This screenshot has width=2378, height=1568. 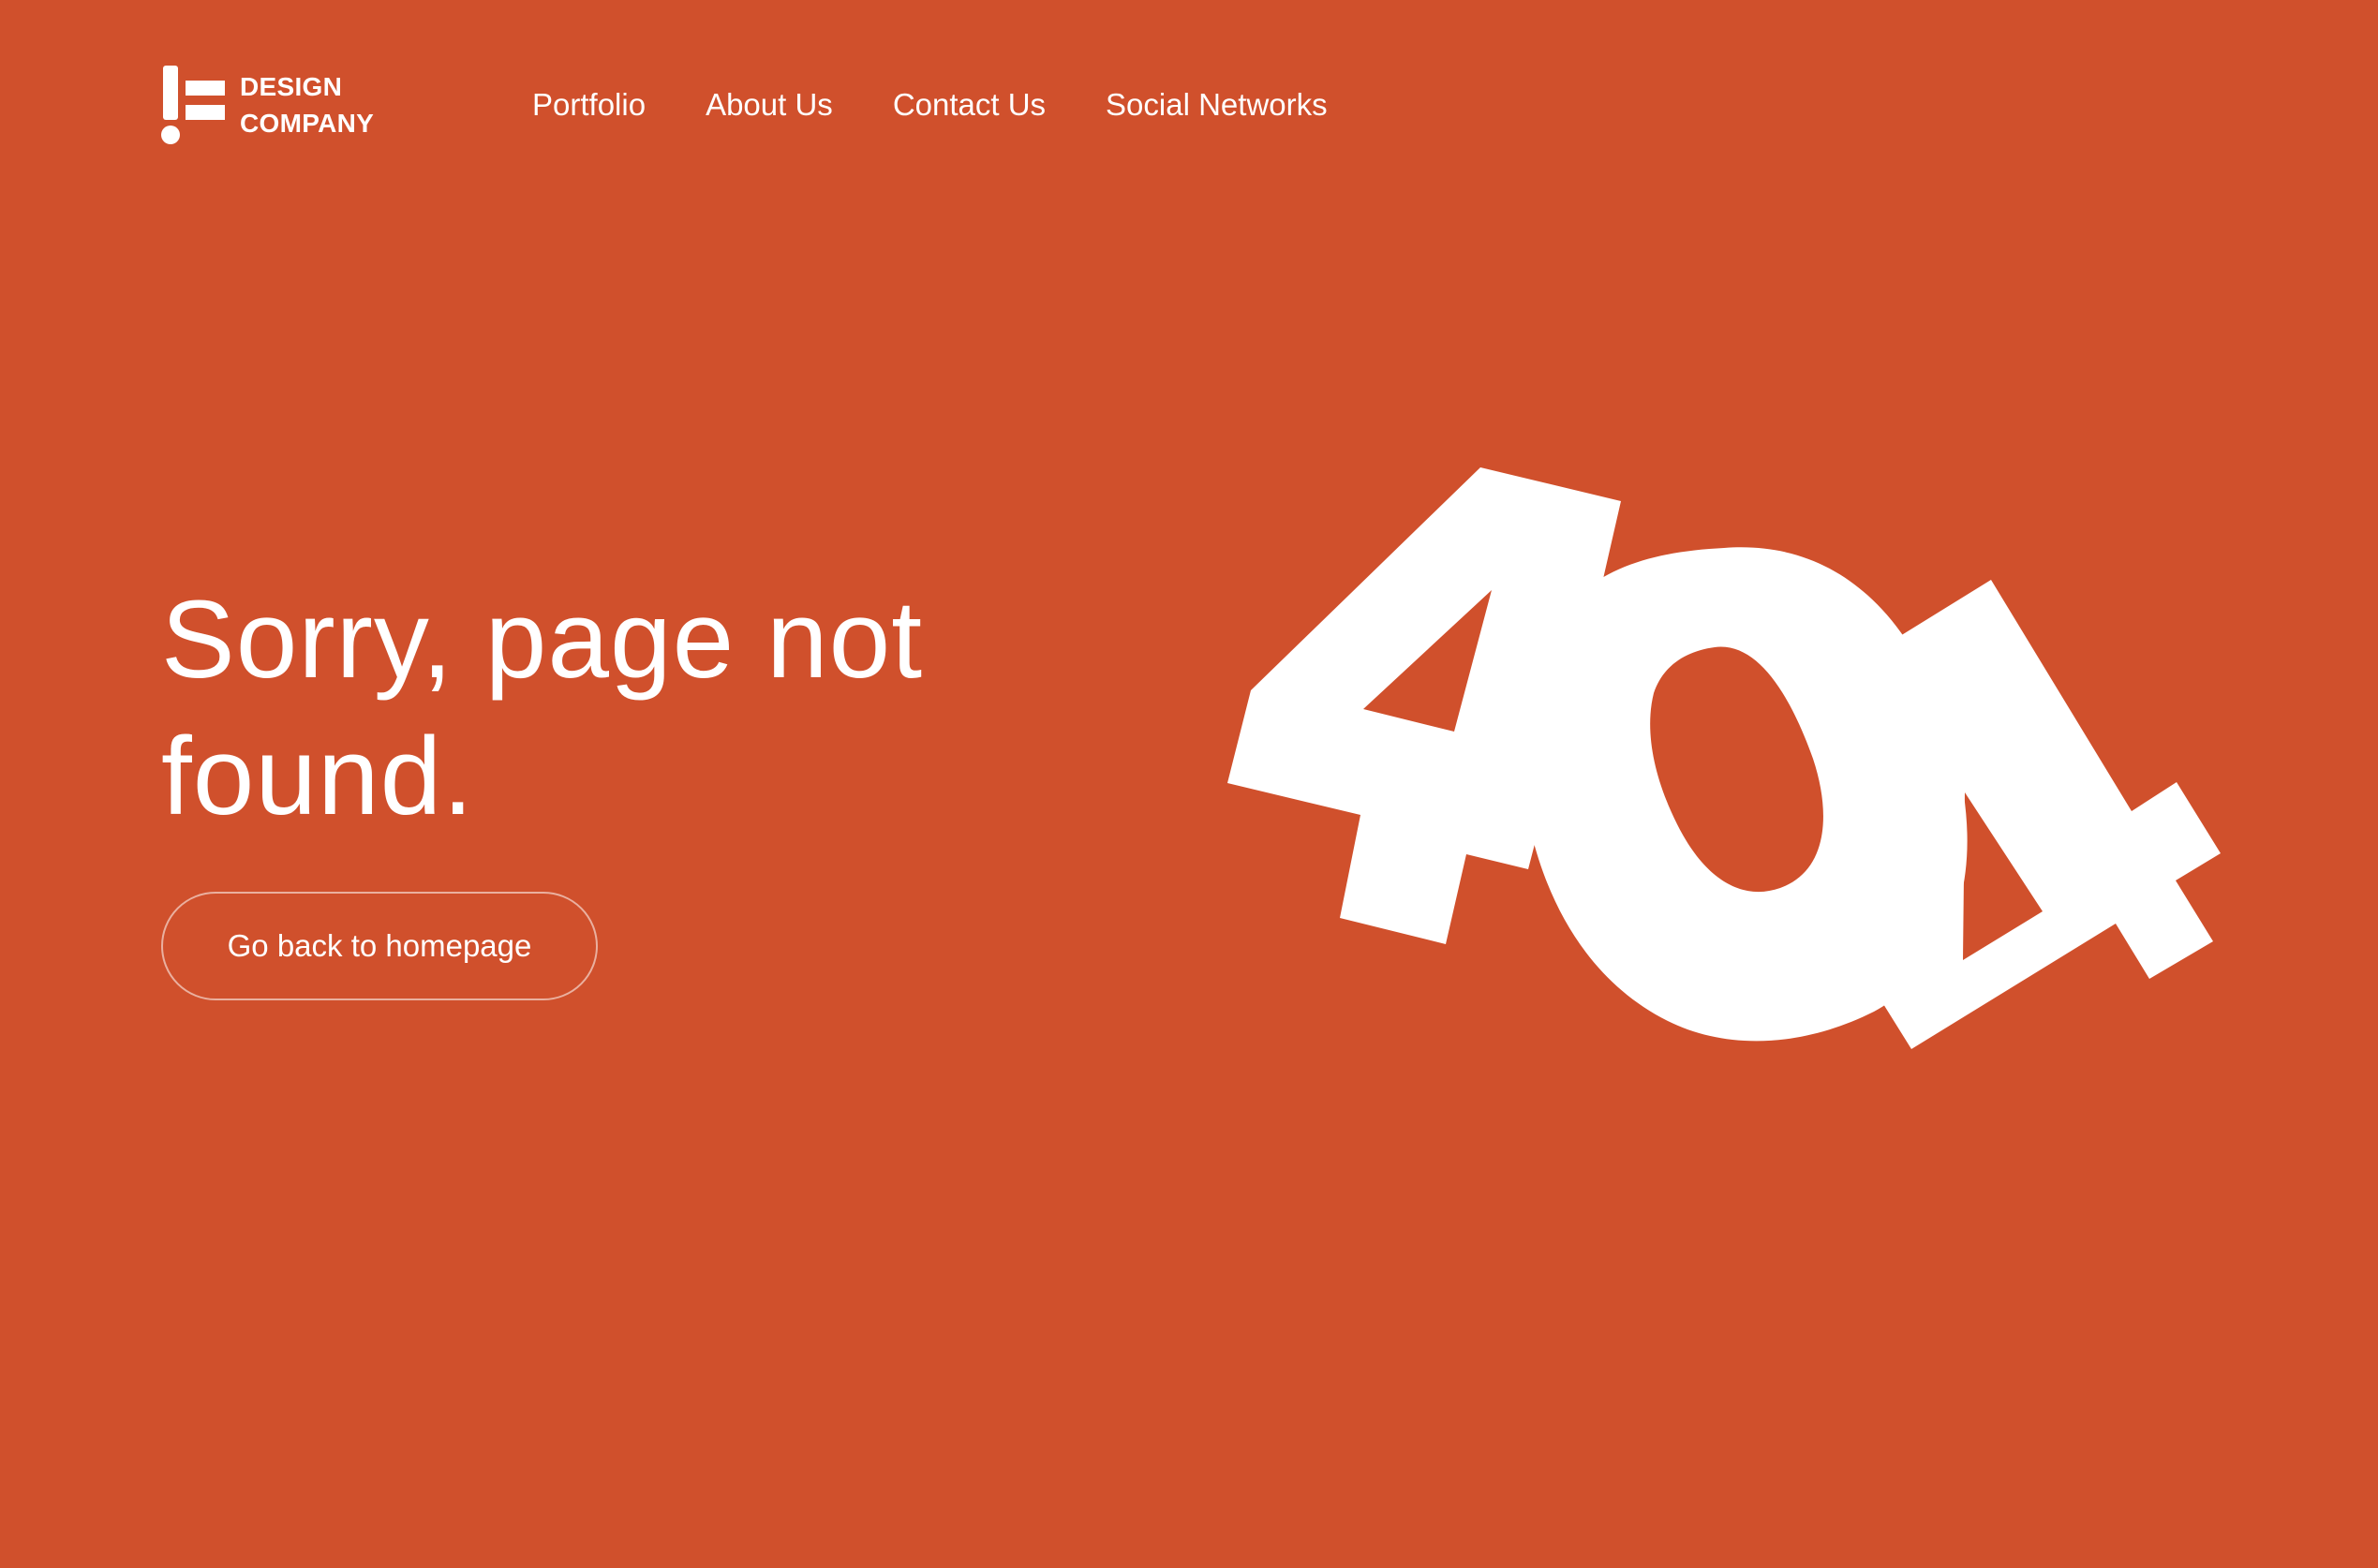 I want to click on nav-item-social-networks: Social Networks, so click(x=1217, y=105).